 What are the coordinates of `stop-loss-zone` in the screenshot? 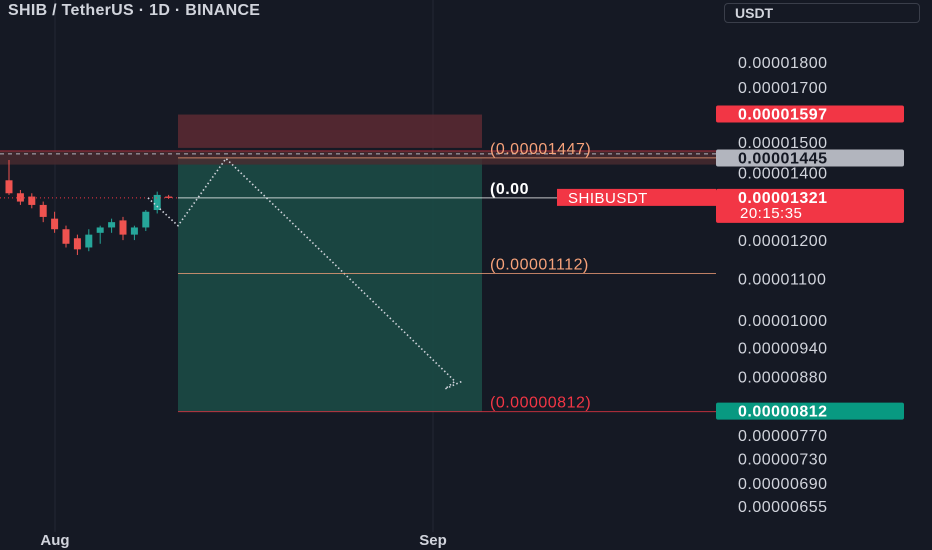 It's located at (330, 131).